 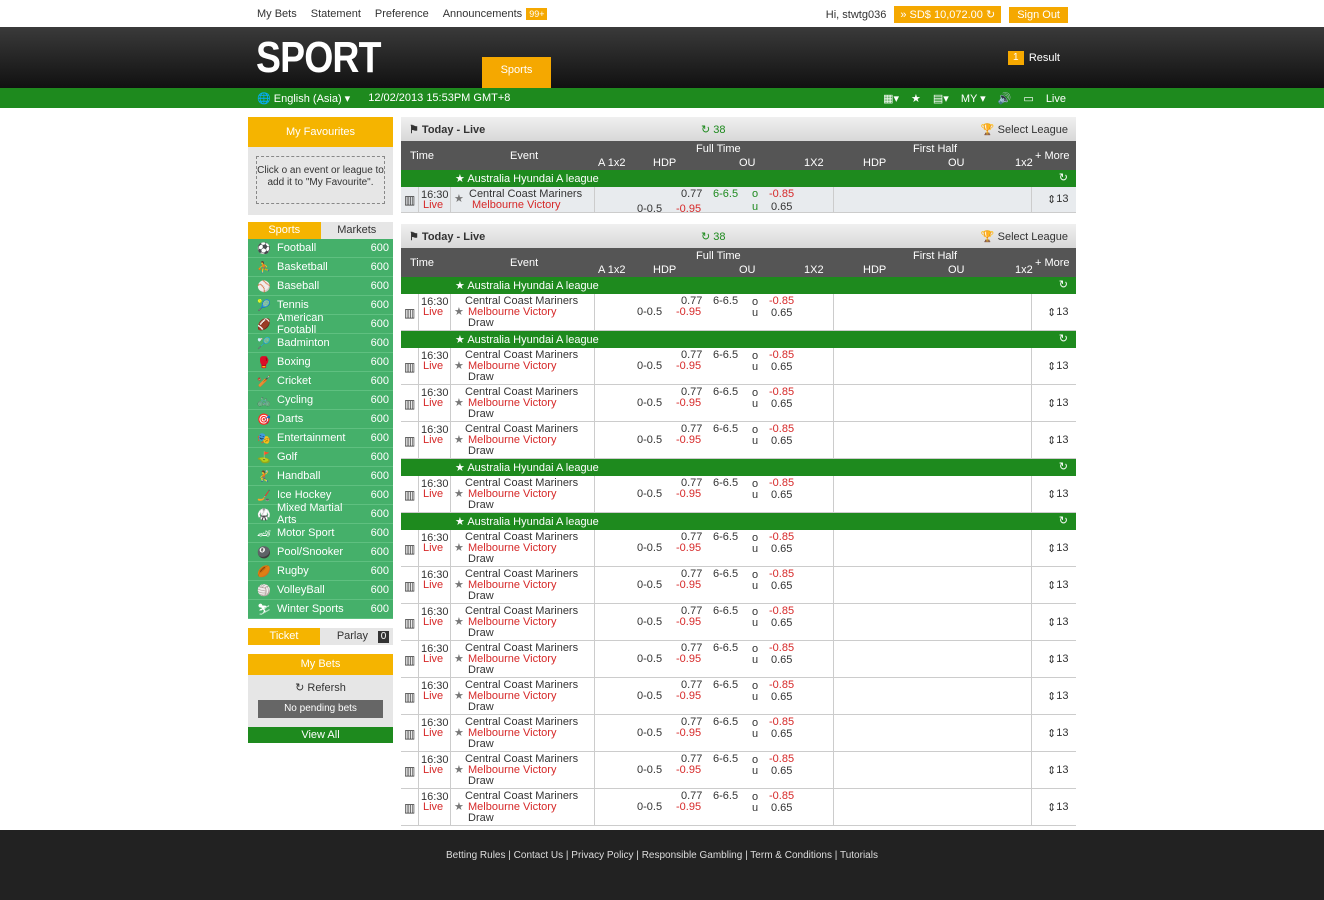 I want to click on sport-item-rugby: 🏉 Rugby 600, so click(x=320, y=571).